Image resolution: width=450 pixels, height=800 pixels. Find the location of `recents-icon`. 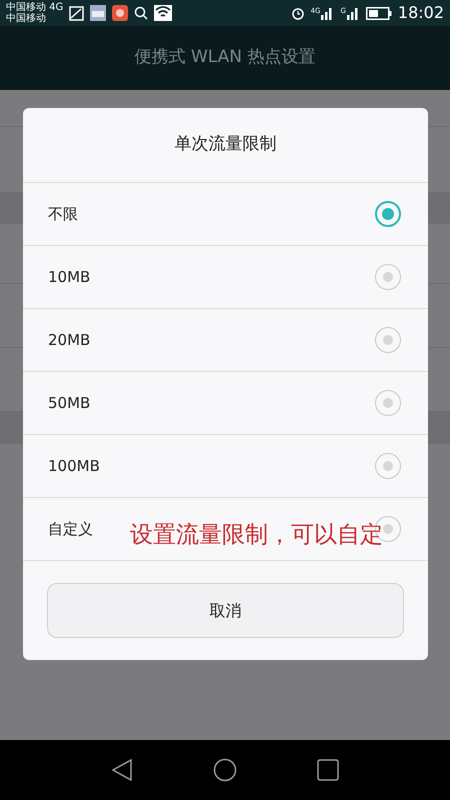

recents-icon is located at coordinates (328, 770).